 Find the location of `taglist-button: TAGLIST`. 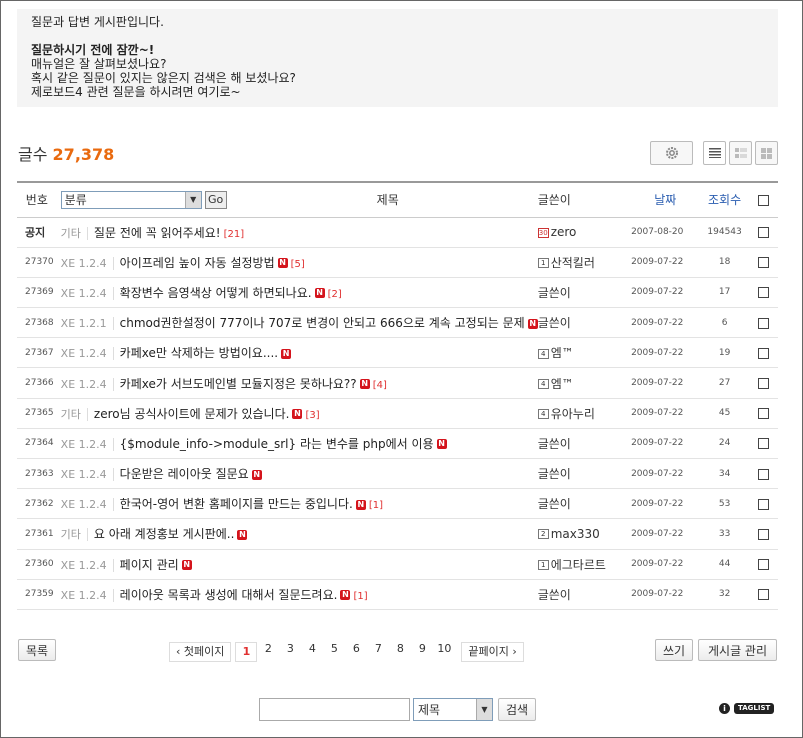

taglist-button: TAGLIST is located at coordinates (754, 708).